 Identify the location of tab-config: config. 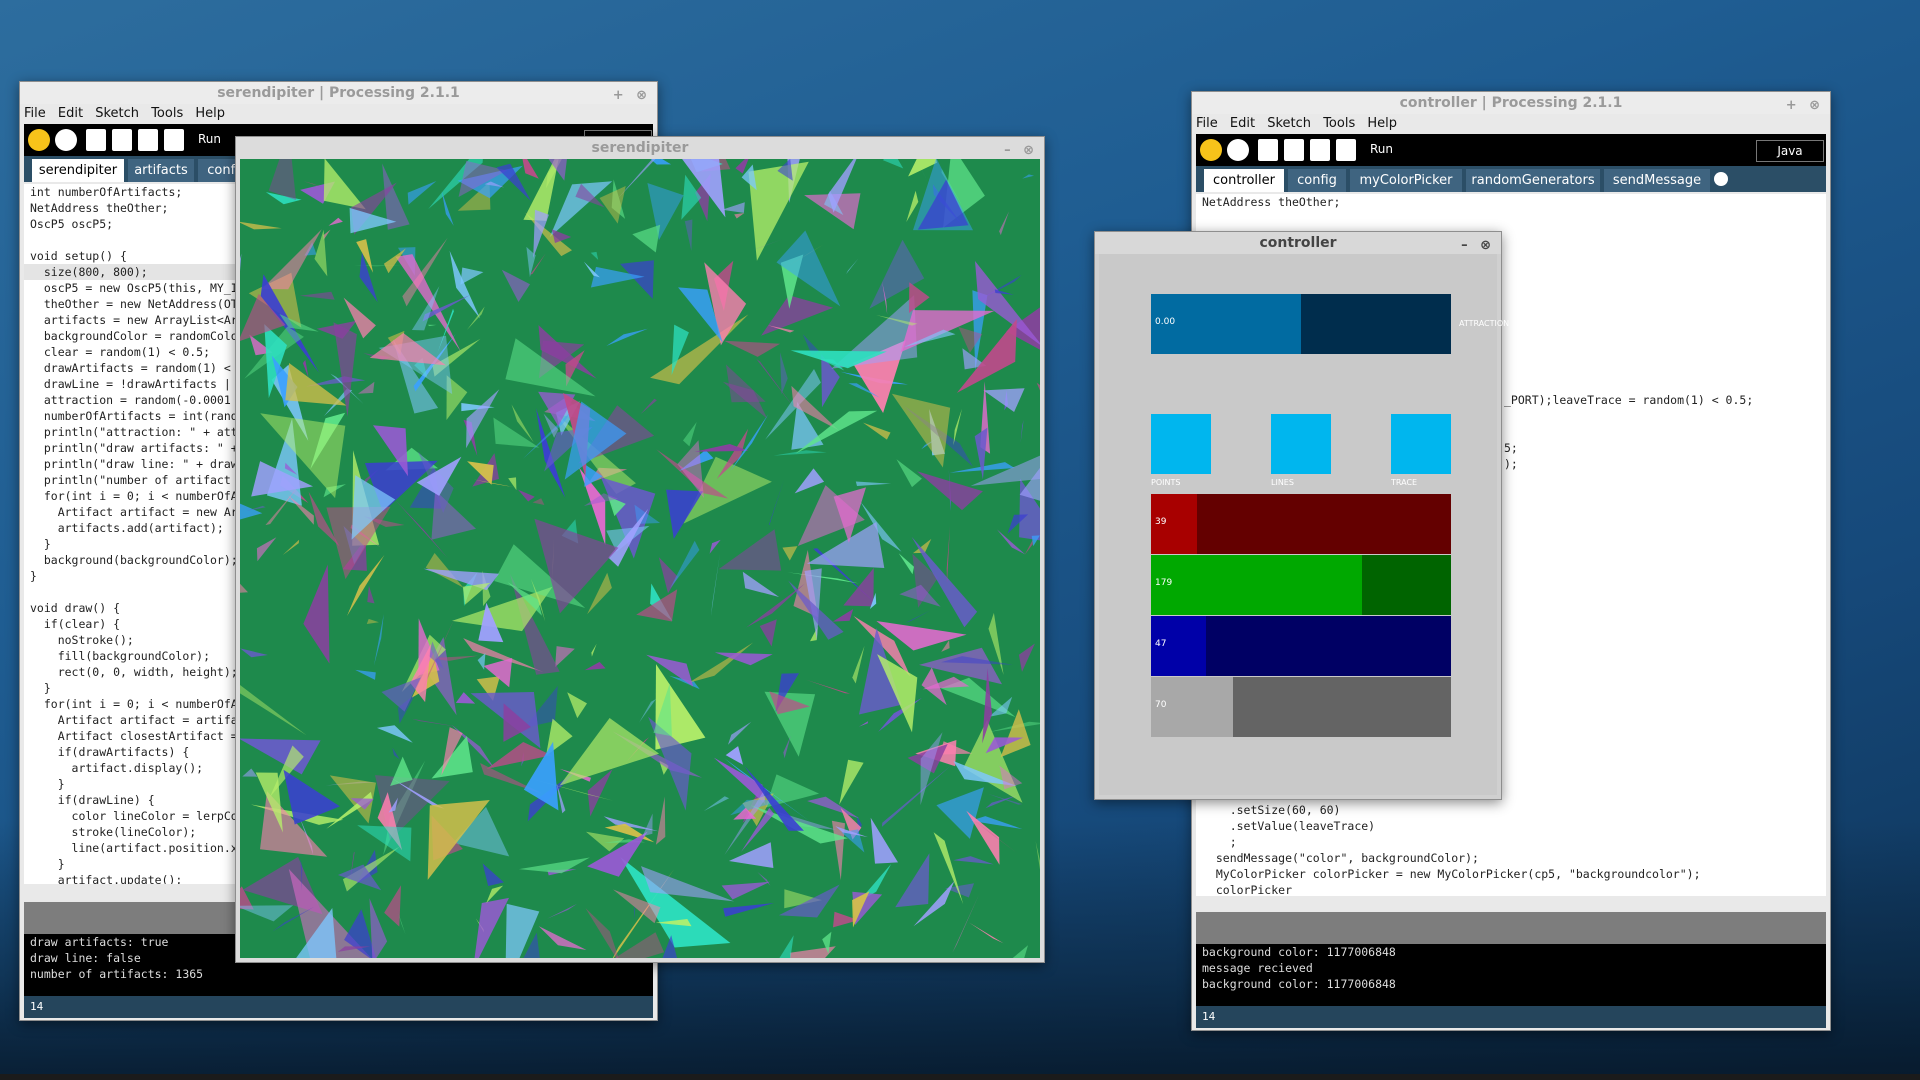
(1317, 180).